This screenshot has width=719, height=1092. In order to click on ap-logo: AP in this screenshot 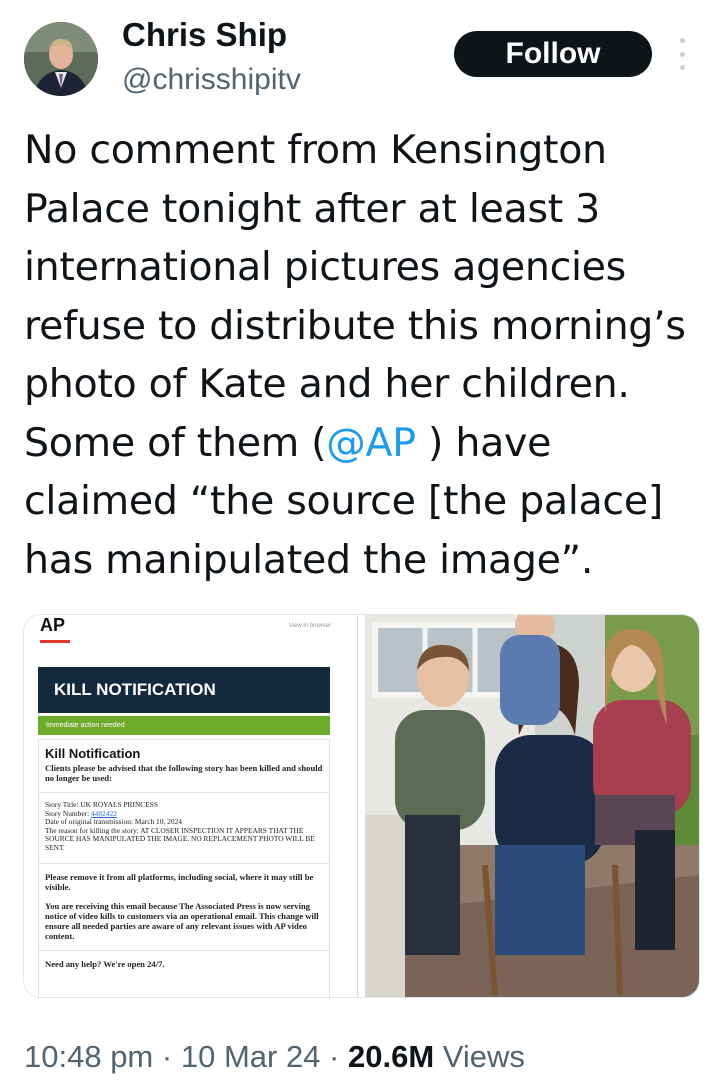, I will do `click(53, 625)`.